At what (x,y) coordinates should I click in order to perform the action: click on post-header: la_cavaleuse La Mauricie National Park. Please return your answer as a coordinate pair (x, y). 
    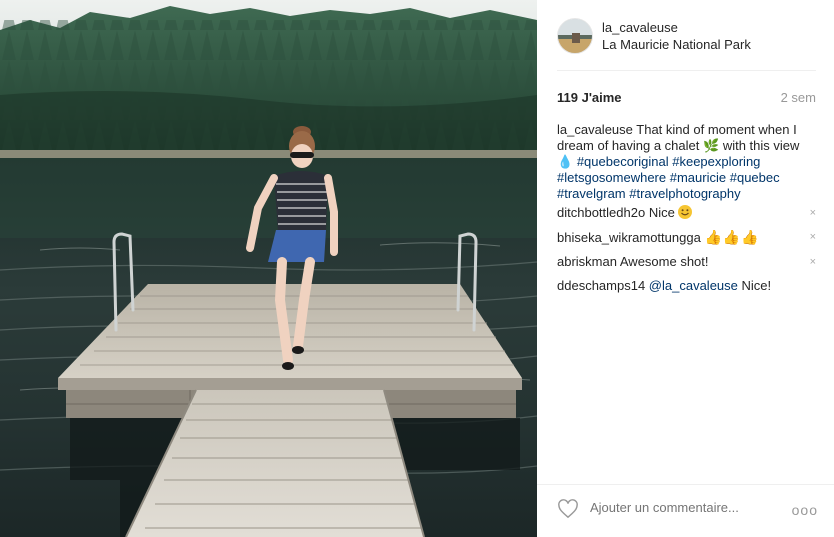
    Looking at the image, I should click on (686, 36).